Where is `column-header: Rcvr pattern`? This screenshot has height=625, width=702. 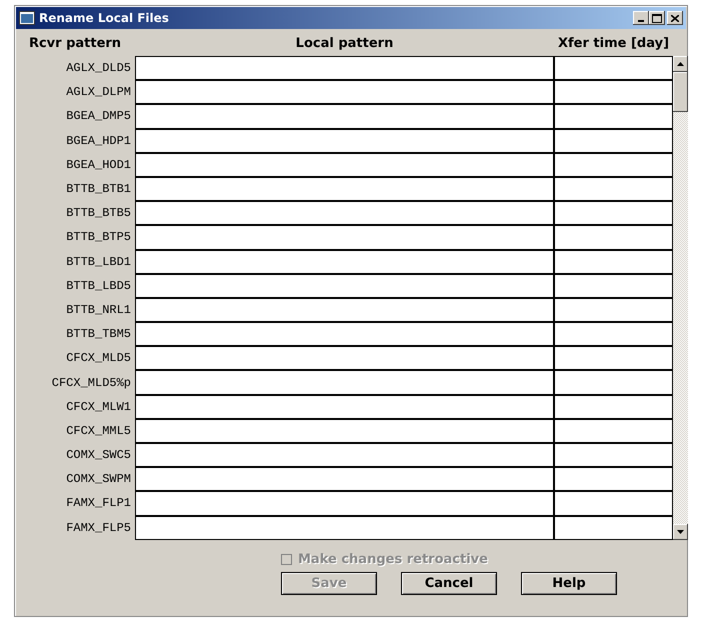
column-header: Rcvr pattern is located at coordinates (75, 43).